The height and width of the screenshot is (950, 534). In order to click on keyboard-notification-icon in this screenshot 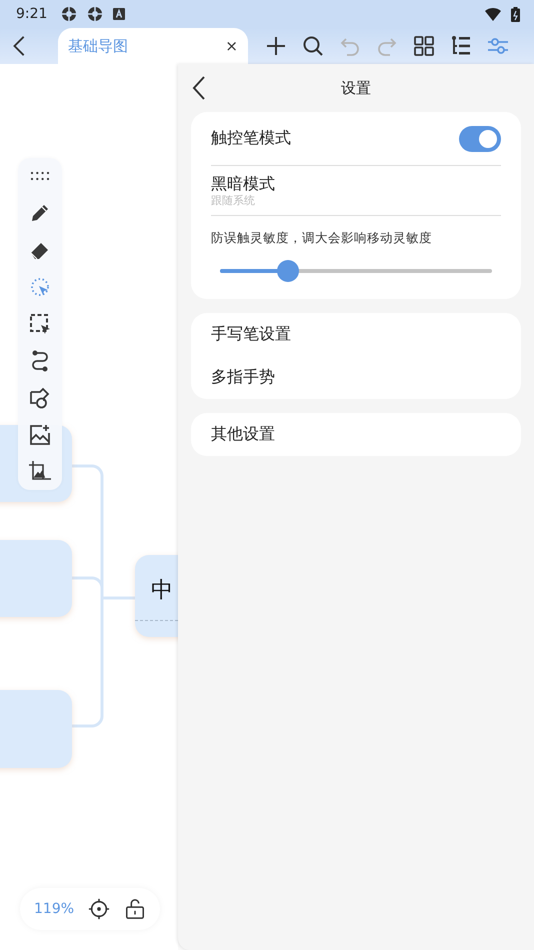, I will do `click(119, 14)`.